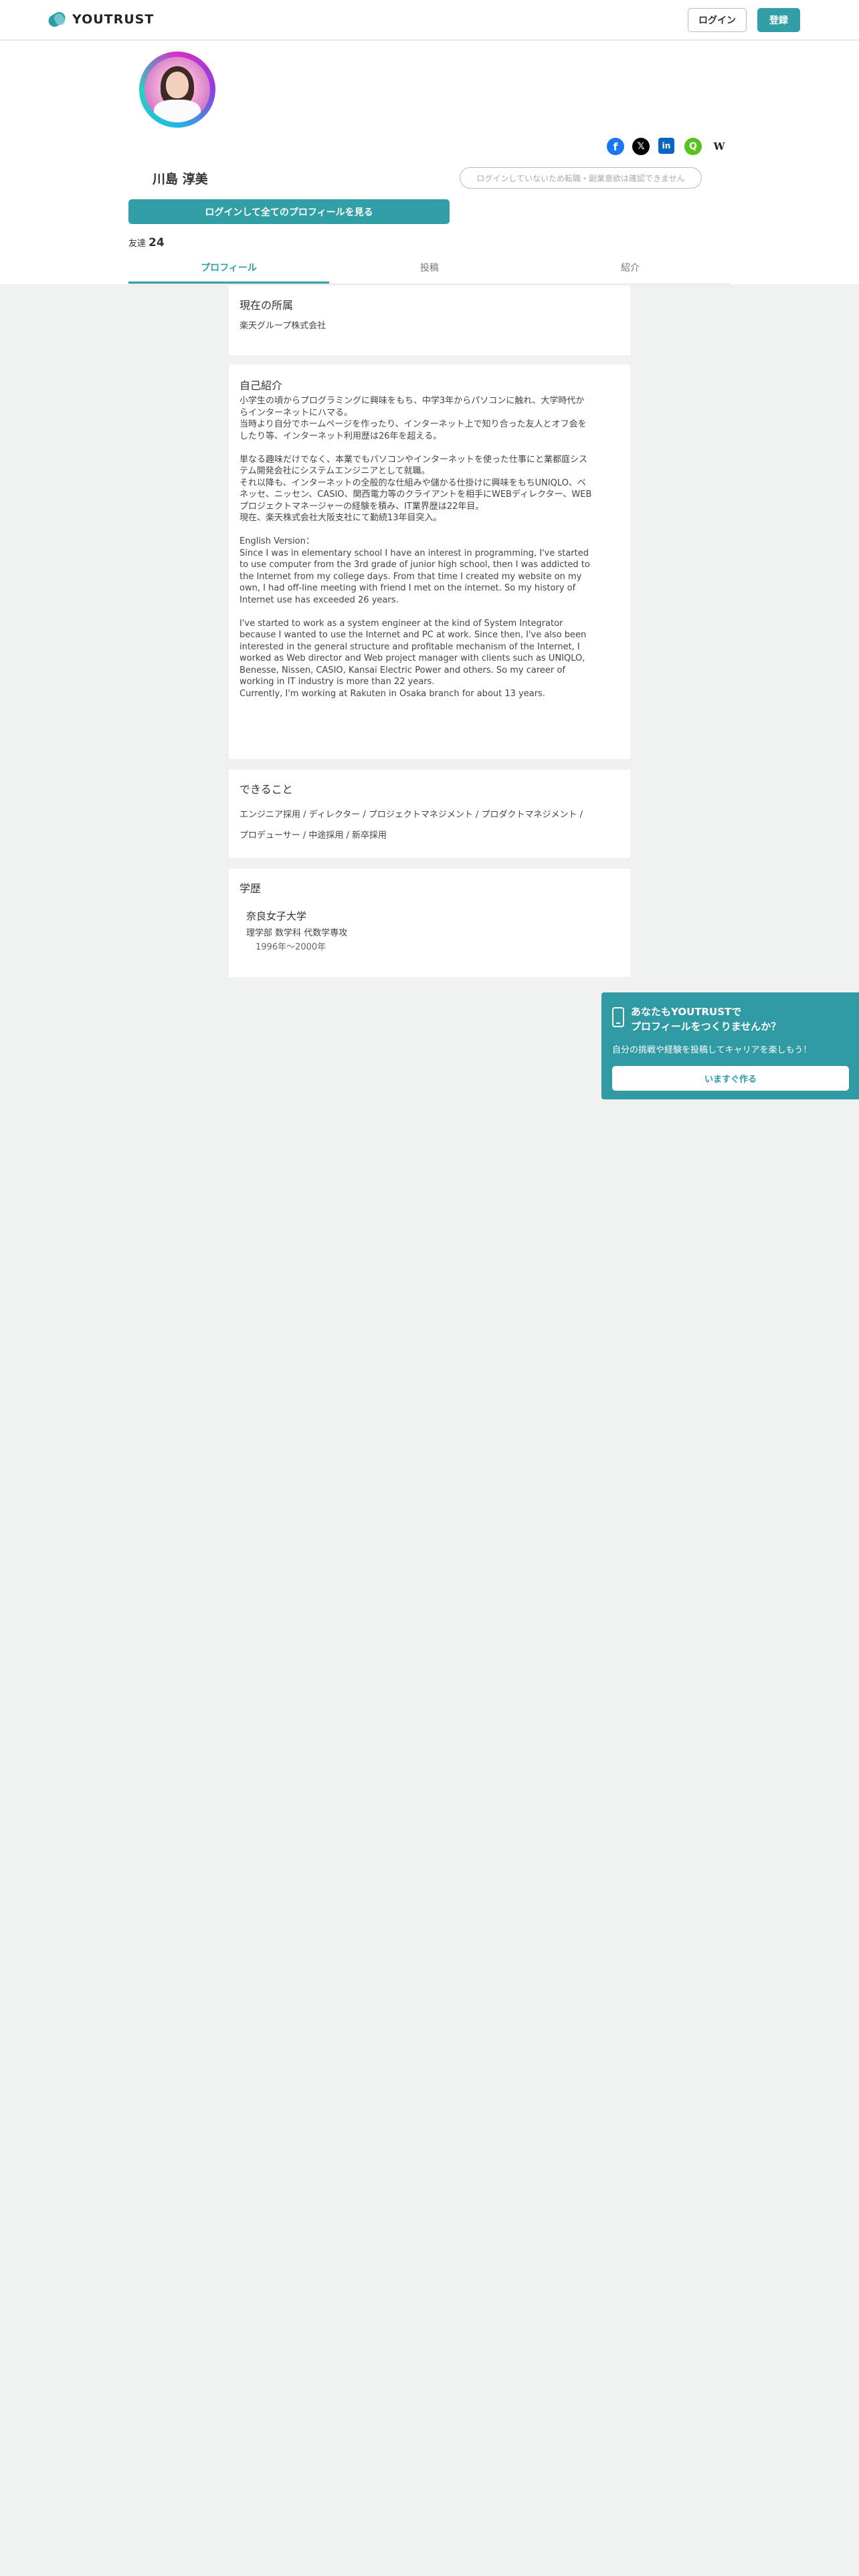  What do you see at coordinates (289, 211) in the screenshot?
I see `see-full-profile-button: ログインして全てのプロフィールを見る` at bounding box center [289, 211].